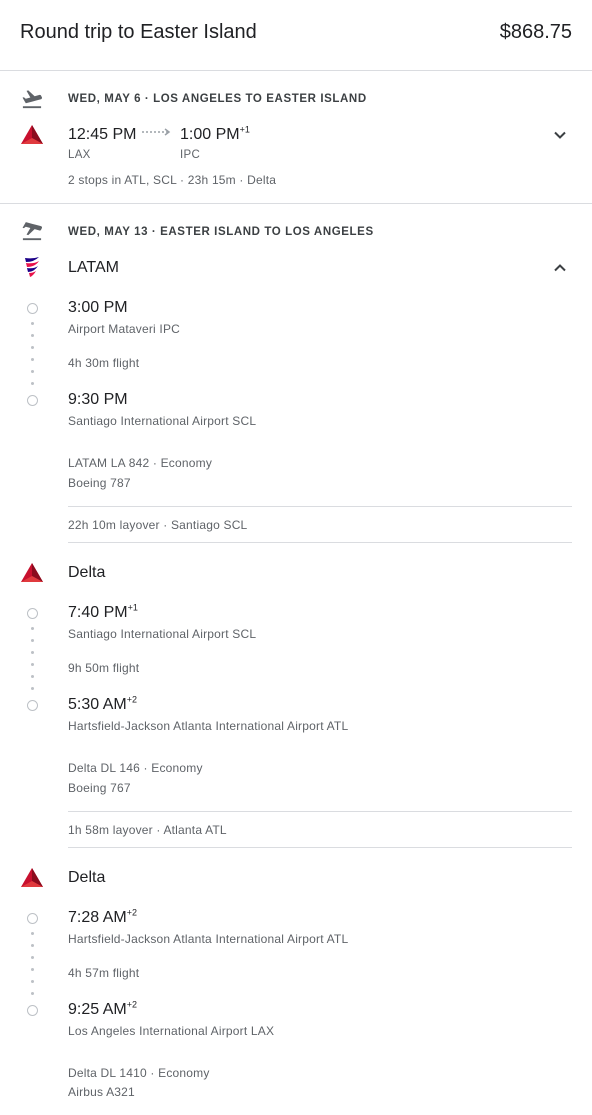 The width and height of the screenshot is (592, 1115). I want to click on segment-arrive: 9:25 AM+2, so click(102, 1009).